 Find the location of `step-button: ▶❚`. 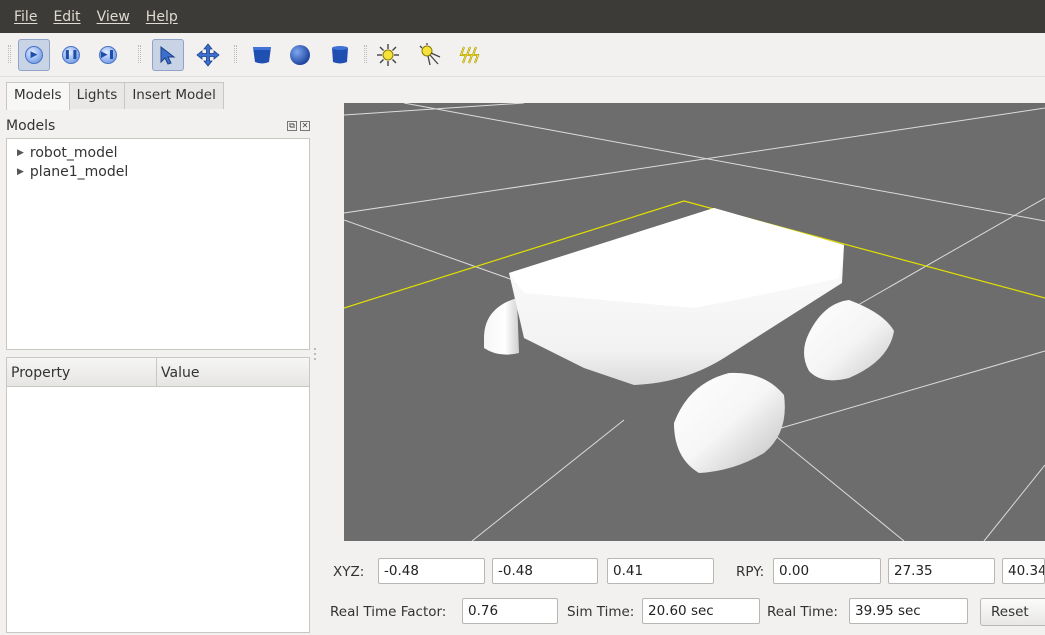

step-button: ▶❚ is located at coordinates (108, 55).